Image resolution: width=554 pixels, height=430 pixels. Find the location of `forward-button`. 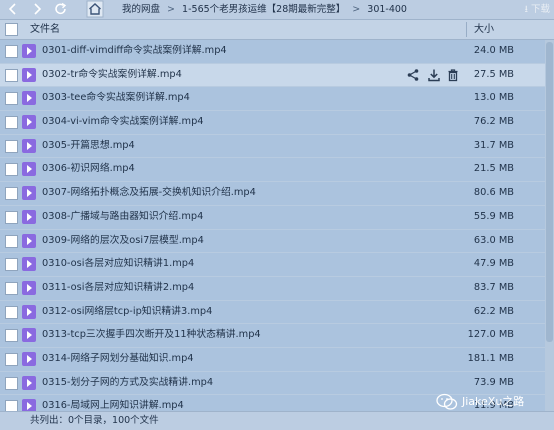

forward-button is located at coordinates (37, 9).